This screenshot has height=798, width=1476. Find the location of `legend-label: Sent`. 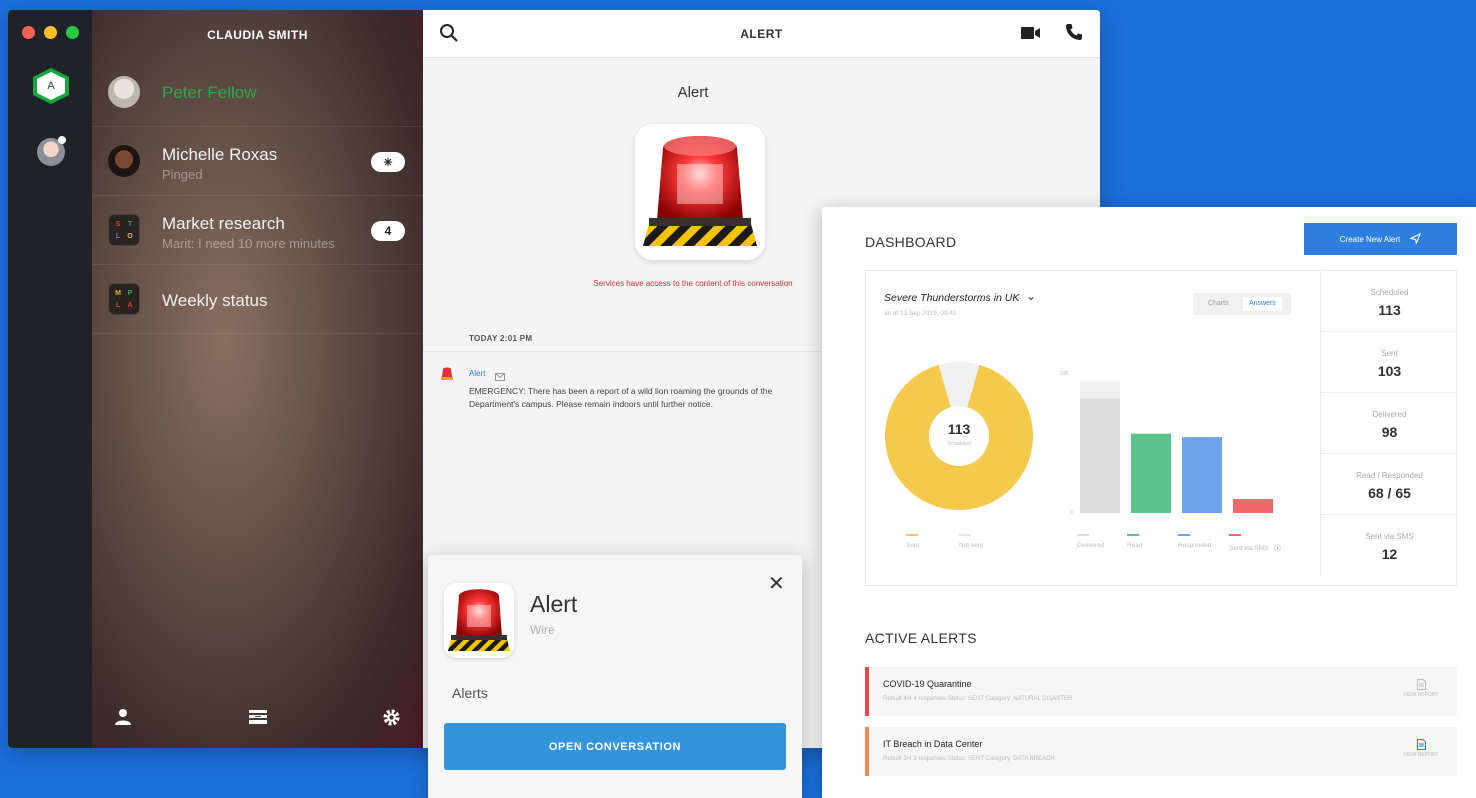

legend-label: Sent is located at coordinates (913, 545).